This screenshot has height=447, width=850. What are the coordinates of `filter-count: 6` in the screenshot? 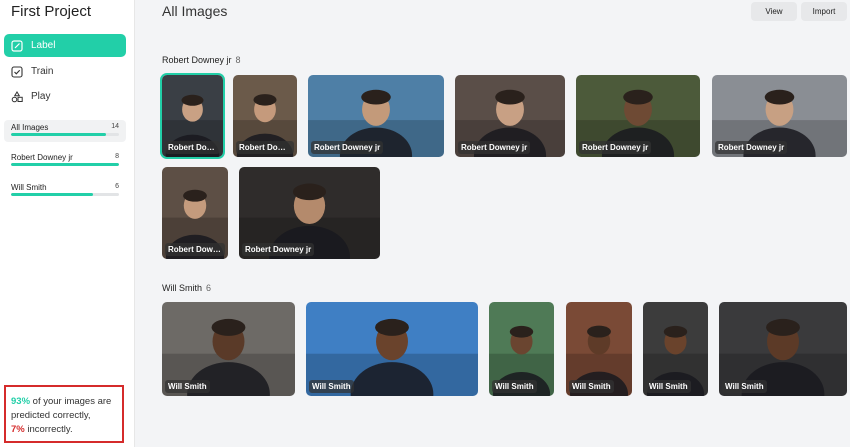 It's located at (117, 186).